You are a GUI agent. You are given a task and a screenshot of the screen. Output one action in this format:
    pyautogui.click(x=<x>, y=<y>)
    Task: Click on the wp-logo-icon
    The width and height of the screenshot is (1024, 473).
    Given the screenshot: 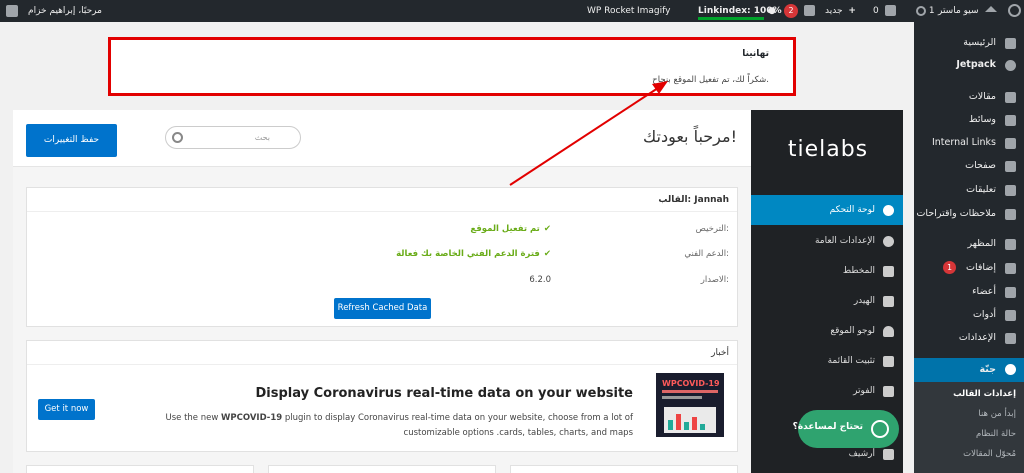 What is the action you would take?
    pyautogui.click(x=1014, y=11)
    